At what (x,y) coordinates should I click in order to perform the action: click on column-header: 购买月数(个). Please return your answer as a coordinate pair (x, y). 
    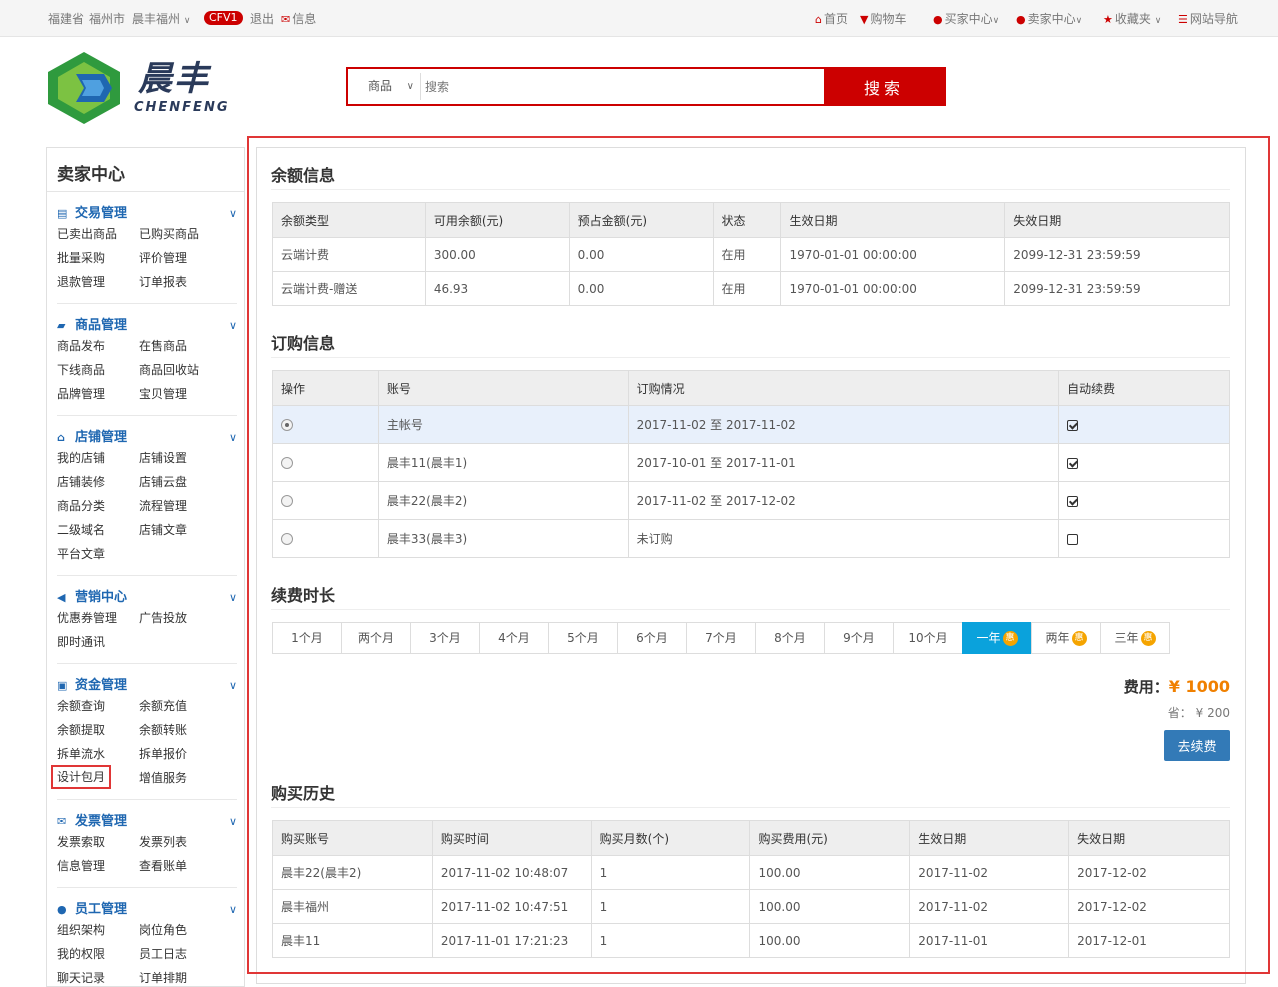
    Looking at the image, I should click on (670, 838).